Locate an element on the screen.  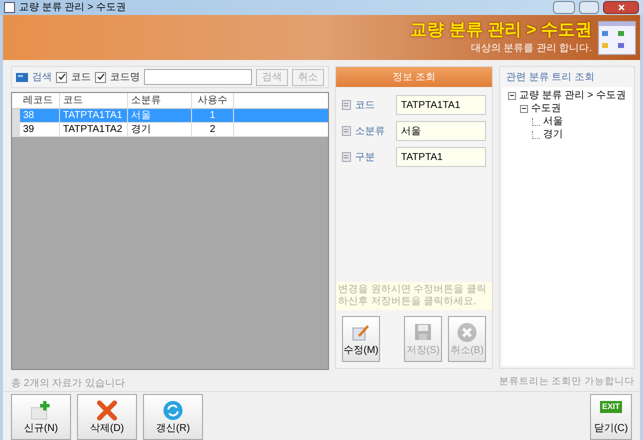
field-input: TATPTA1TA1 is located at coordinates (441, 105).